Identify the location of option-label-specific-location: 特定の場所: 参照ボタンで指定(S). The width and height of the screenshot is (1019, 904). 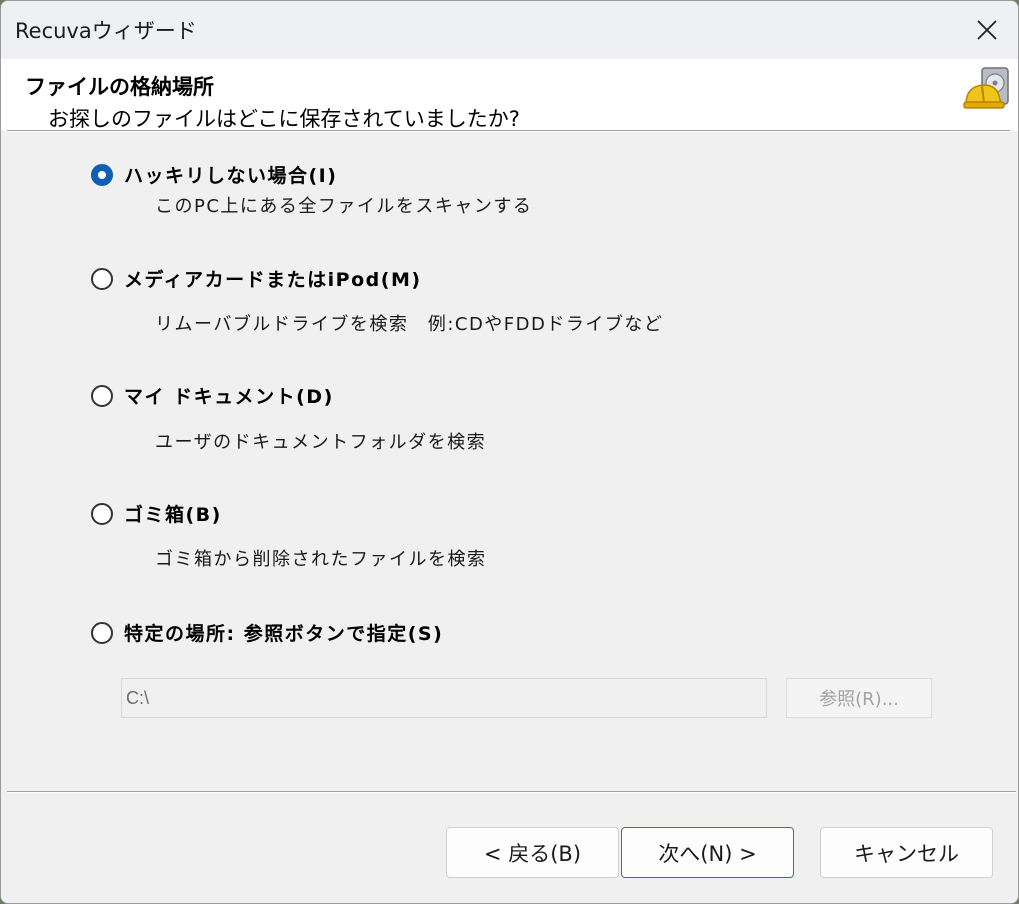
(284, 634).